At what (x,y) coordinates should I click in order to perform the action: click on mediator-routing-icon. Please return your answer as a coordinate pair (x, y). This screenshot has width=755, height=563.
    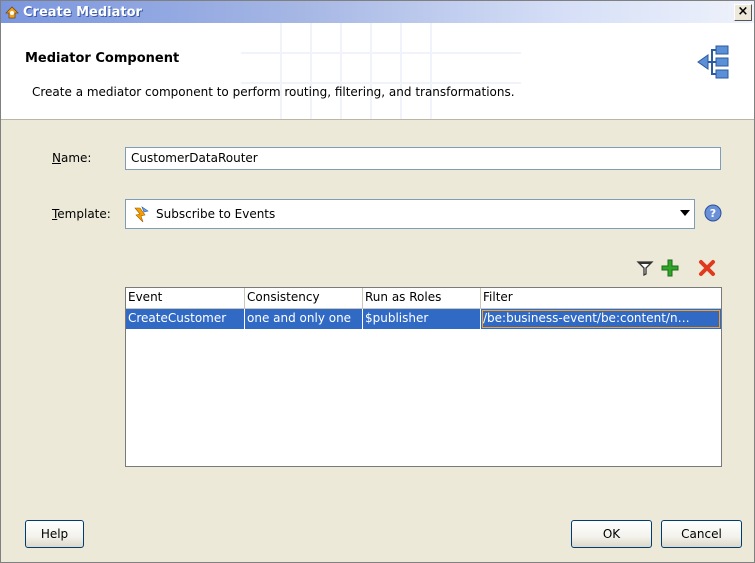
    Looking at the image, I should click on (713, 62).